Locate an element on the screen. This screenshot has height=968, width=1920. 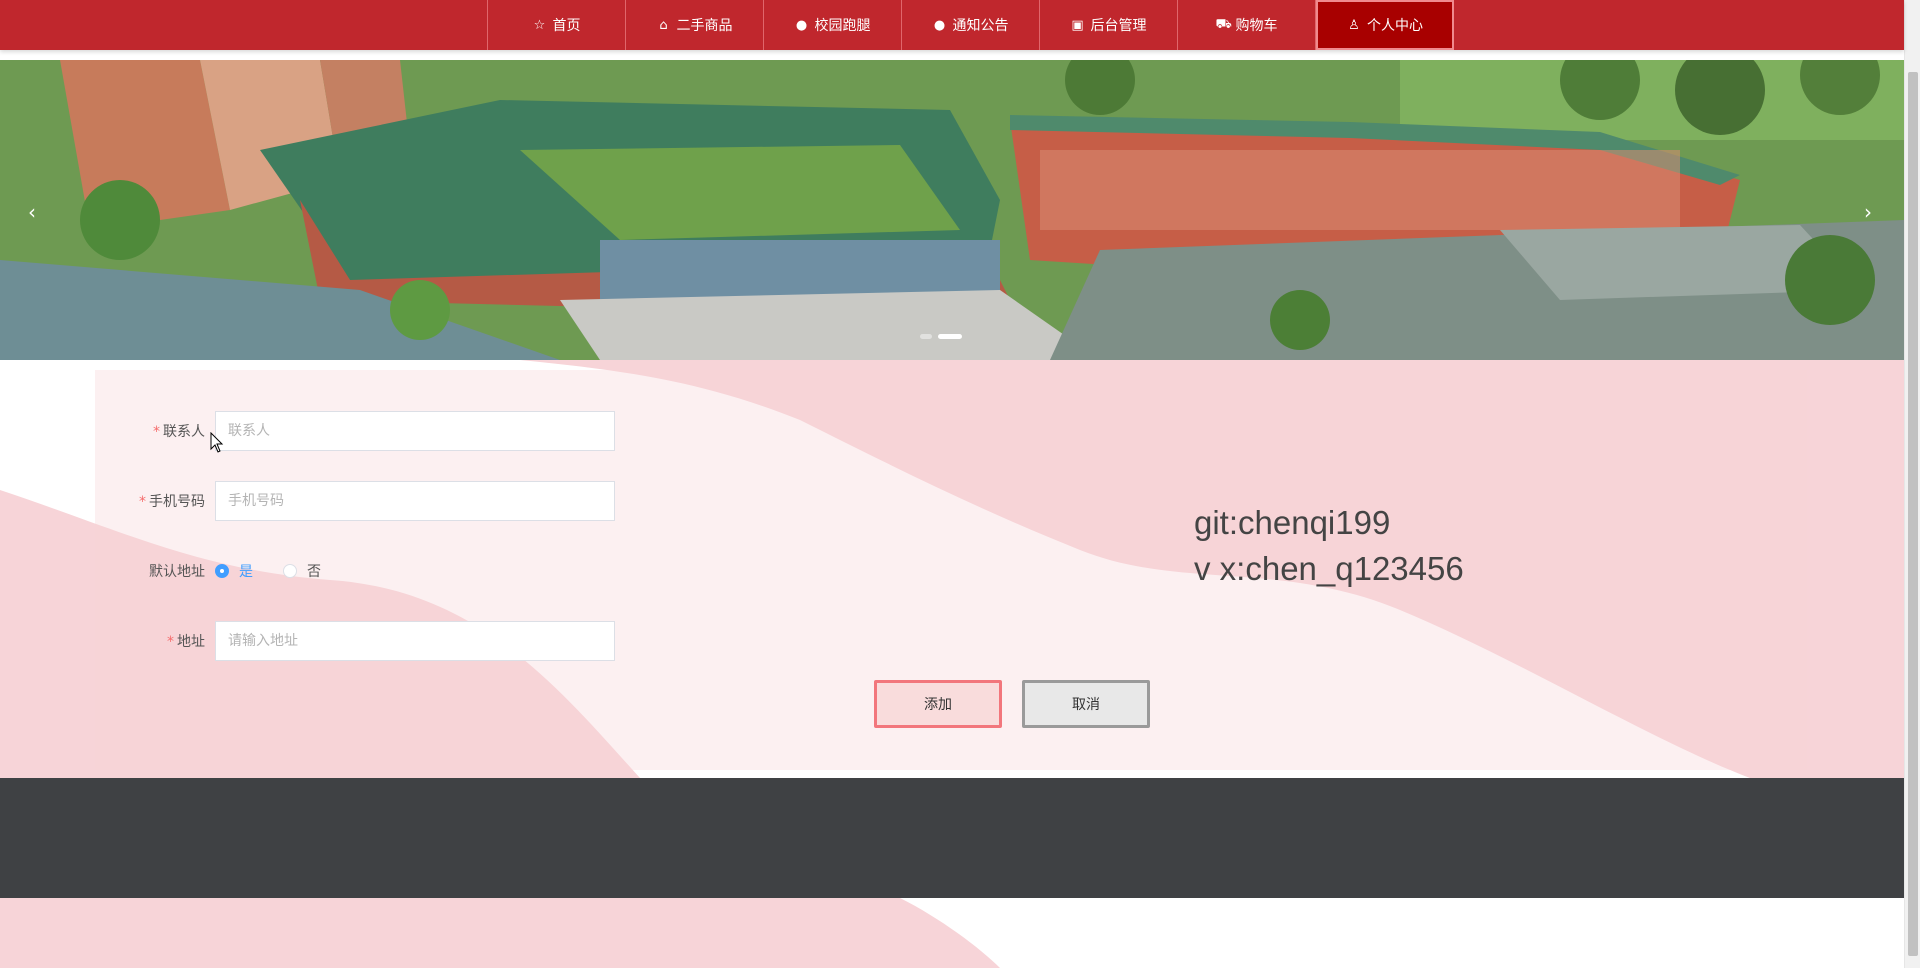
watermark-line-git: git:chenqi199 is located at coordinates (1292, 522).